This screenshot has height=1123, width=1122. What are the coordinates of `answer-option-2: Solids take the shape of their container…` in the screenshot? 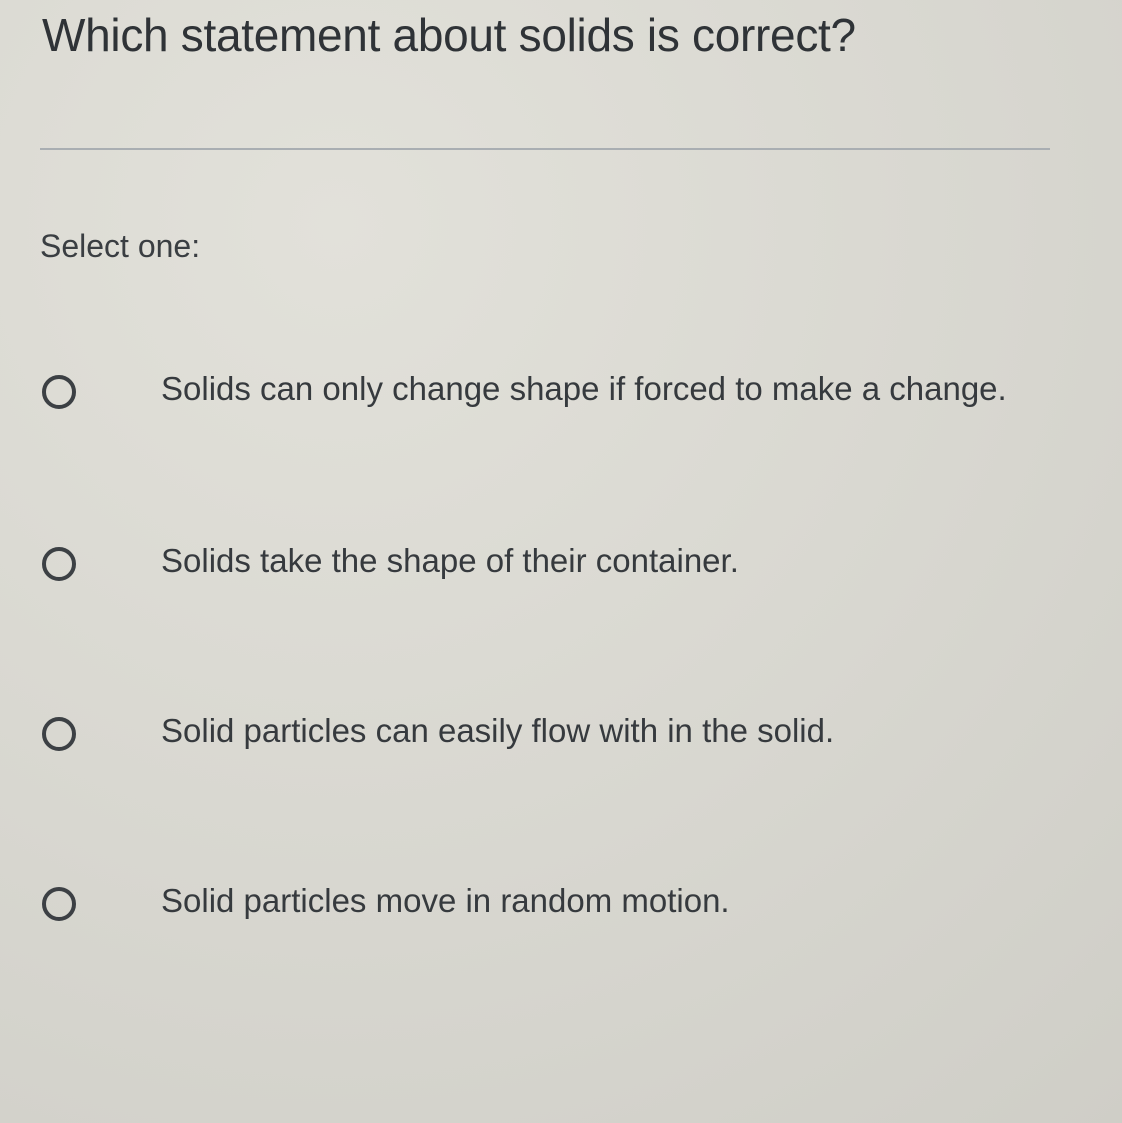 It's located at (578, 565).